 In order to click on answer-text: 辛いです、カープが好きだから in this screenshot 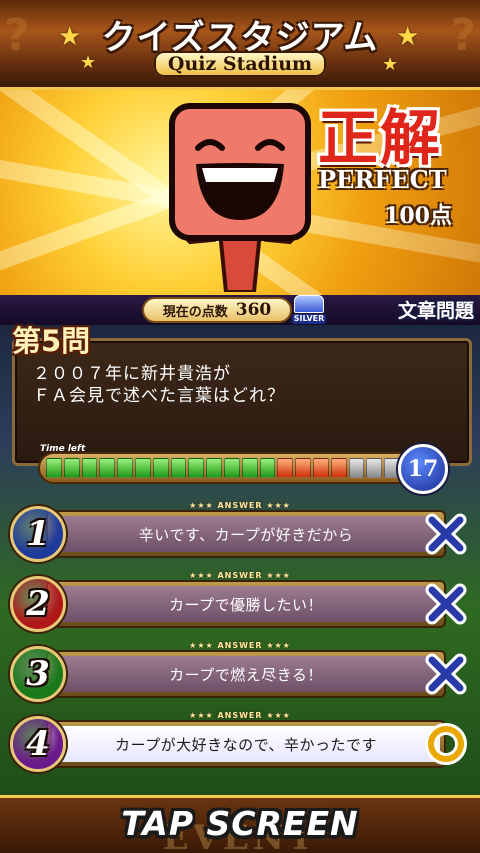, I will do `click(246, 534)`.